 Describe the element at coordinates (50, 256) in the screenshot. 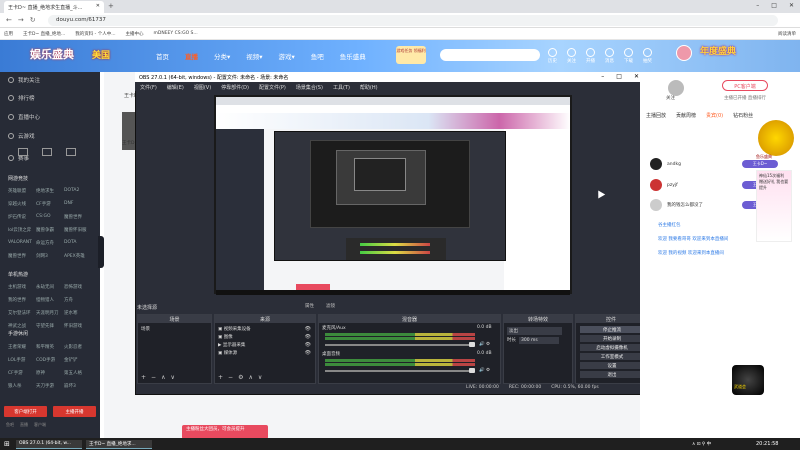

I see `category-link: 剑网3` at that location.